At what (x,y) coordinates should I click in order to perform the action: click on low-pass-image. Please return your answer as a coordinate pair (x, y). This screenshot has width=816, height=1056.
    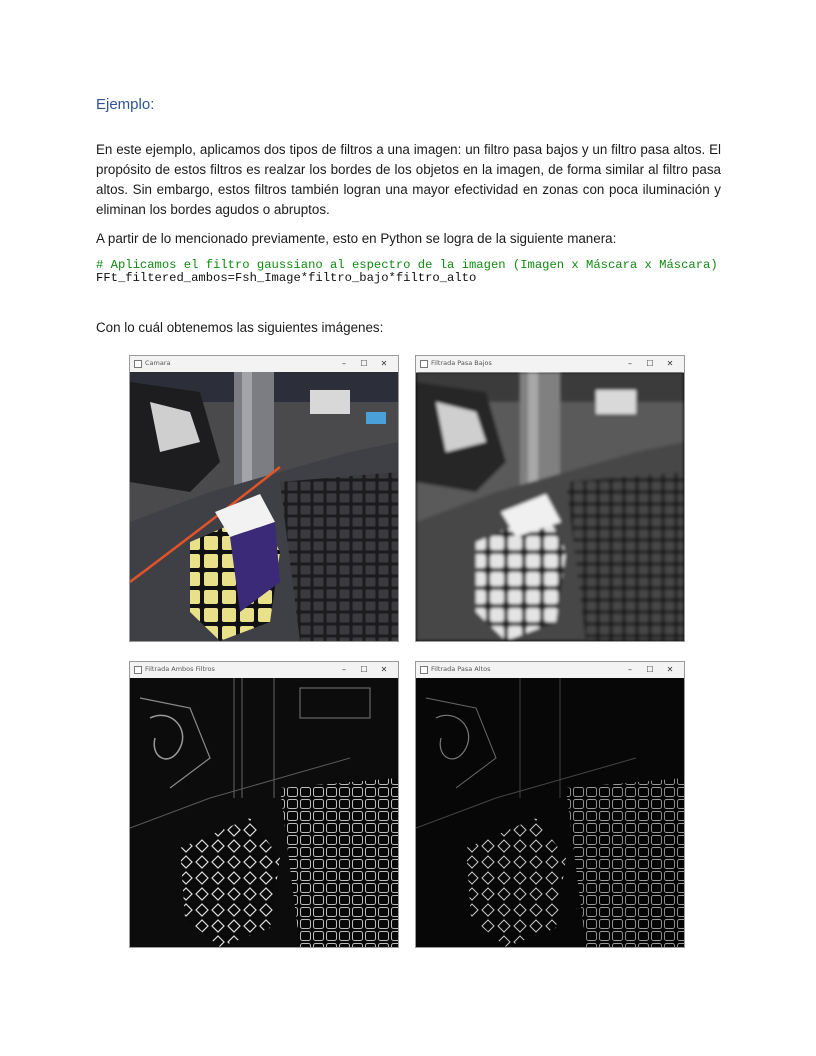
    Looking at the image, I should click on (550, 506).